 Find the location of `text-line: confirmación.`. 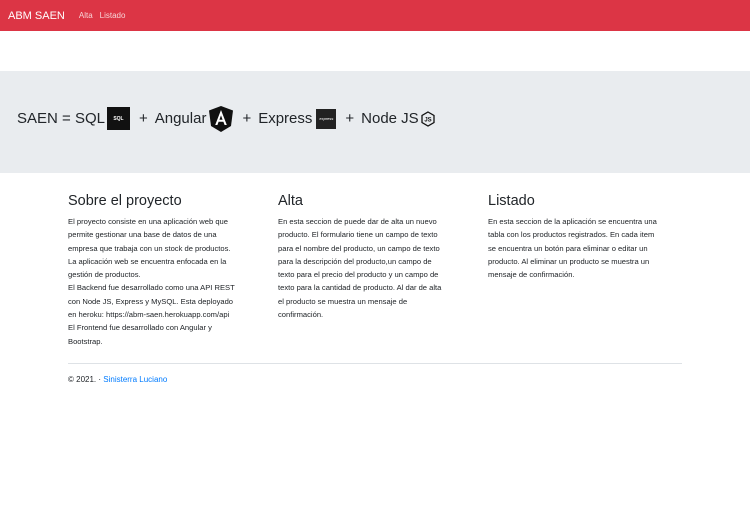

text-line: confirmación. is located at coordinates (301, 315).